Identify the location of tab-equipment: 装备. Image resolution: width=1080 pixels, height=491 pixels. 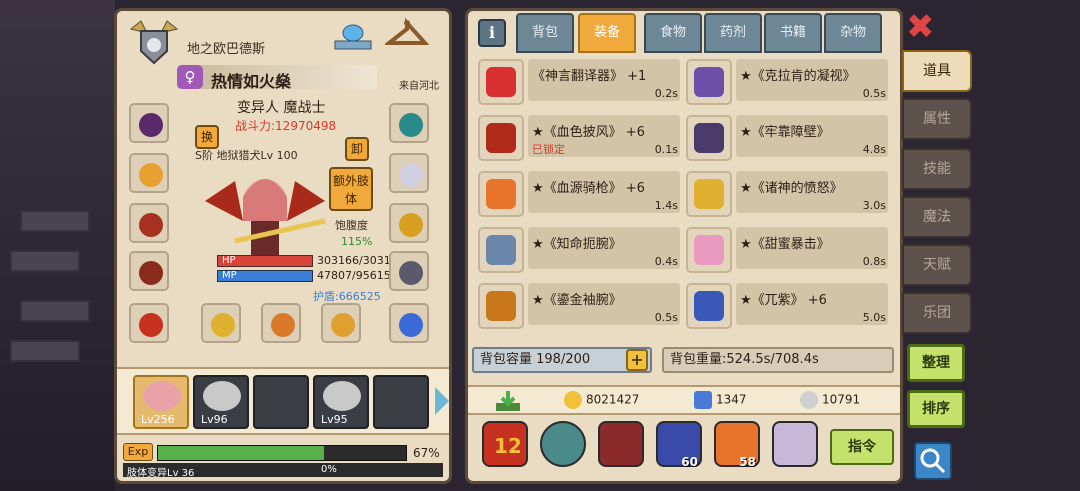
(607, 33).